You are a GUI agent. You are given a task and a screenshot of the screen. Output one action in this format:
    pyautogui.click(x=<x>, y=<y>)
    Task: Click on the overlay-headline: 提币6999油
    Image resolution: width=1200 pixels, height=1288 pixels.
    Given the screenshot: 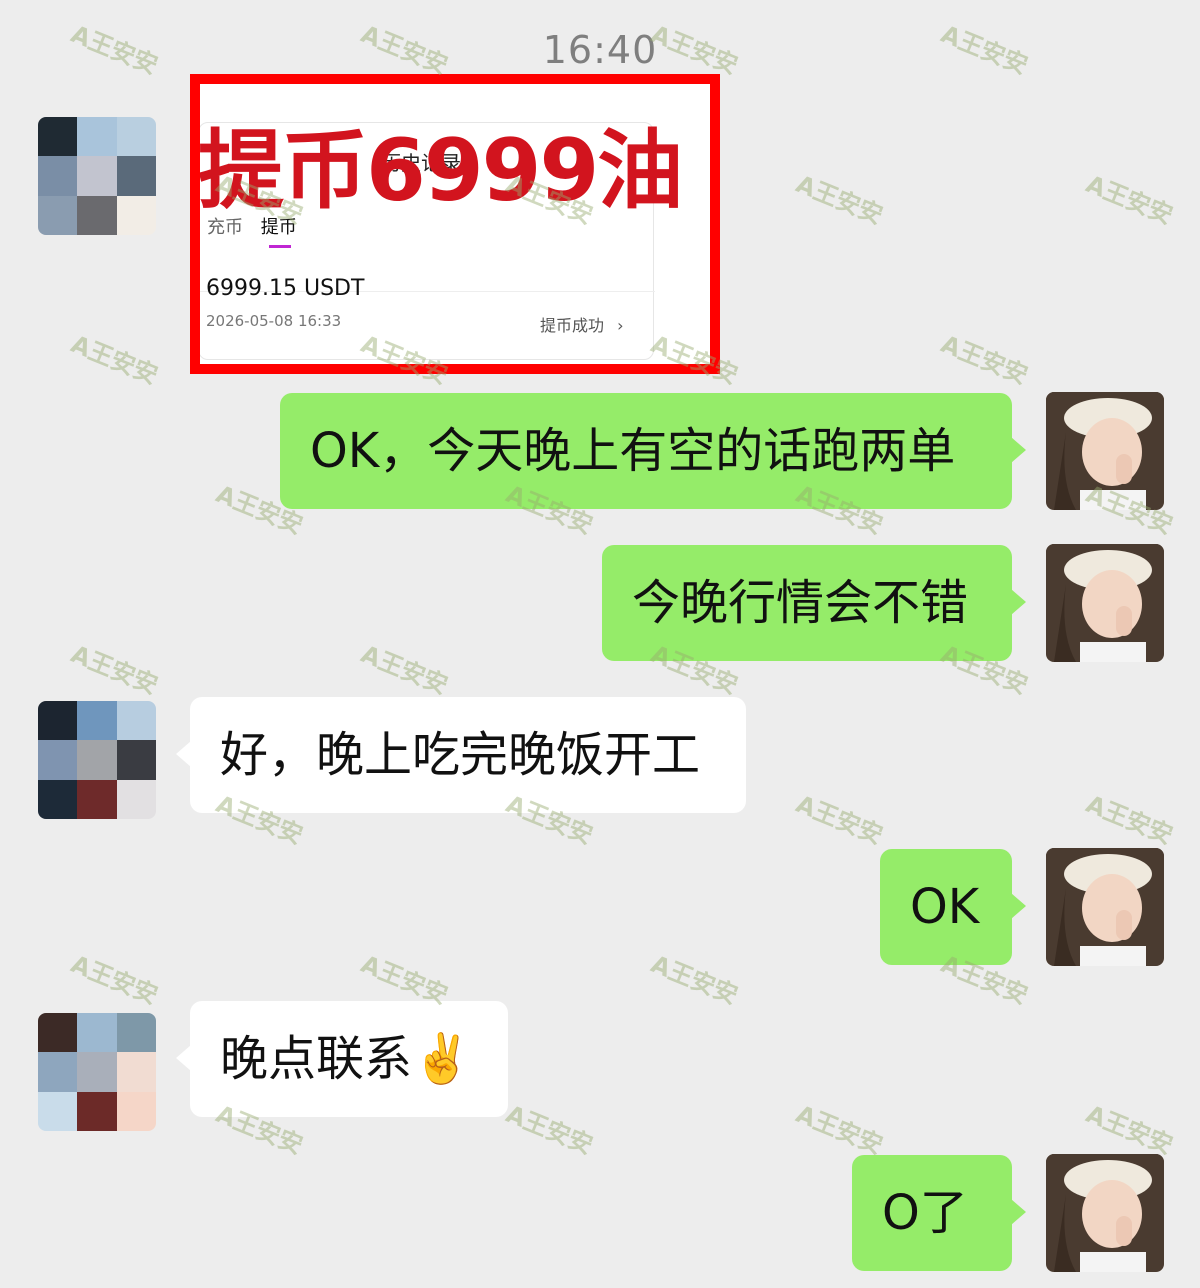 What is the action you would take?
    pyautogui.click(x=440, y=171)
    